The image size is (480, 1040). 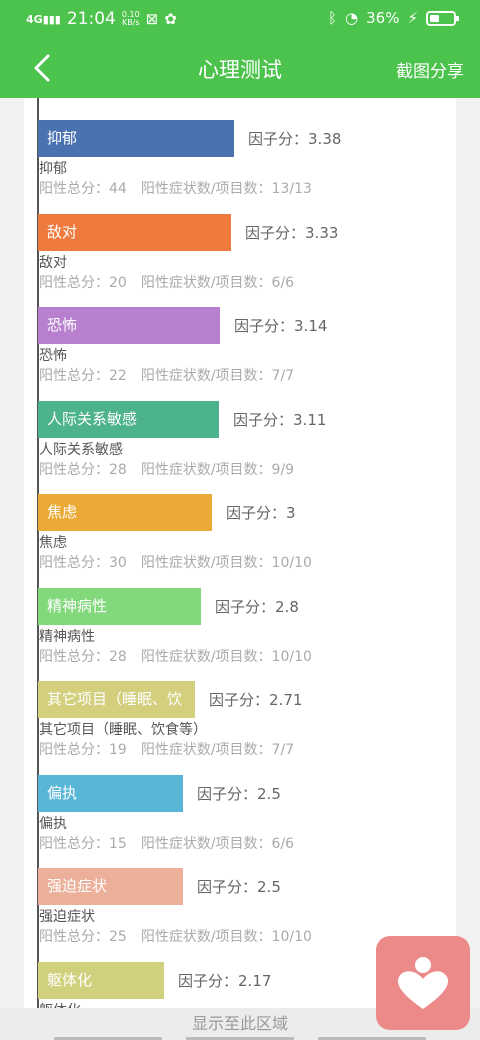 I want to click on factor-stats: 阳性总分：22 阳性症状数/项目数：7/7, so click(x=173, y=375).